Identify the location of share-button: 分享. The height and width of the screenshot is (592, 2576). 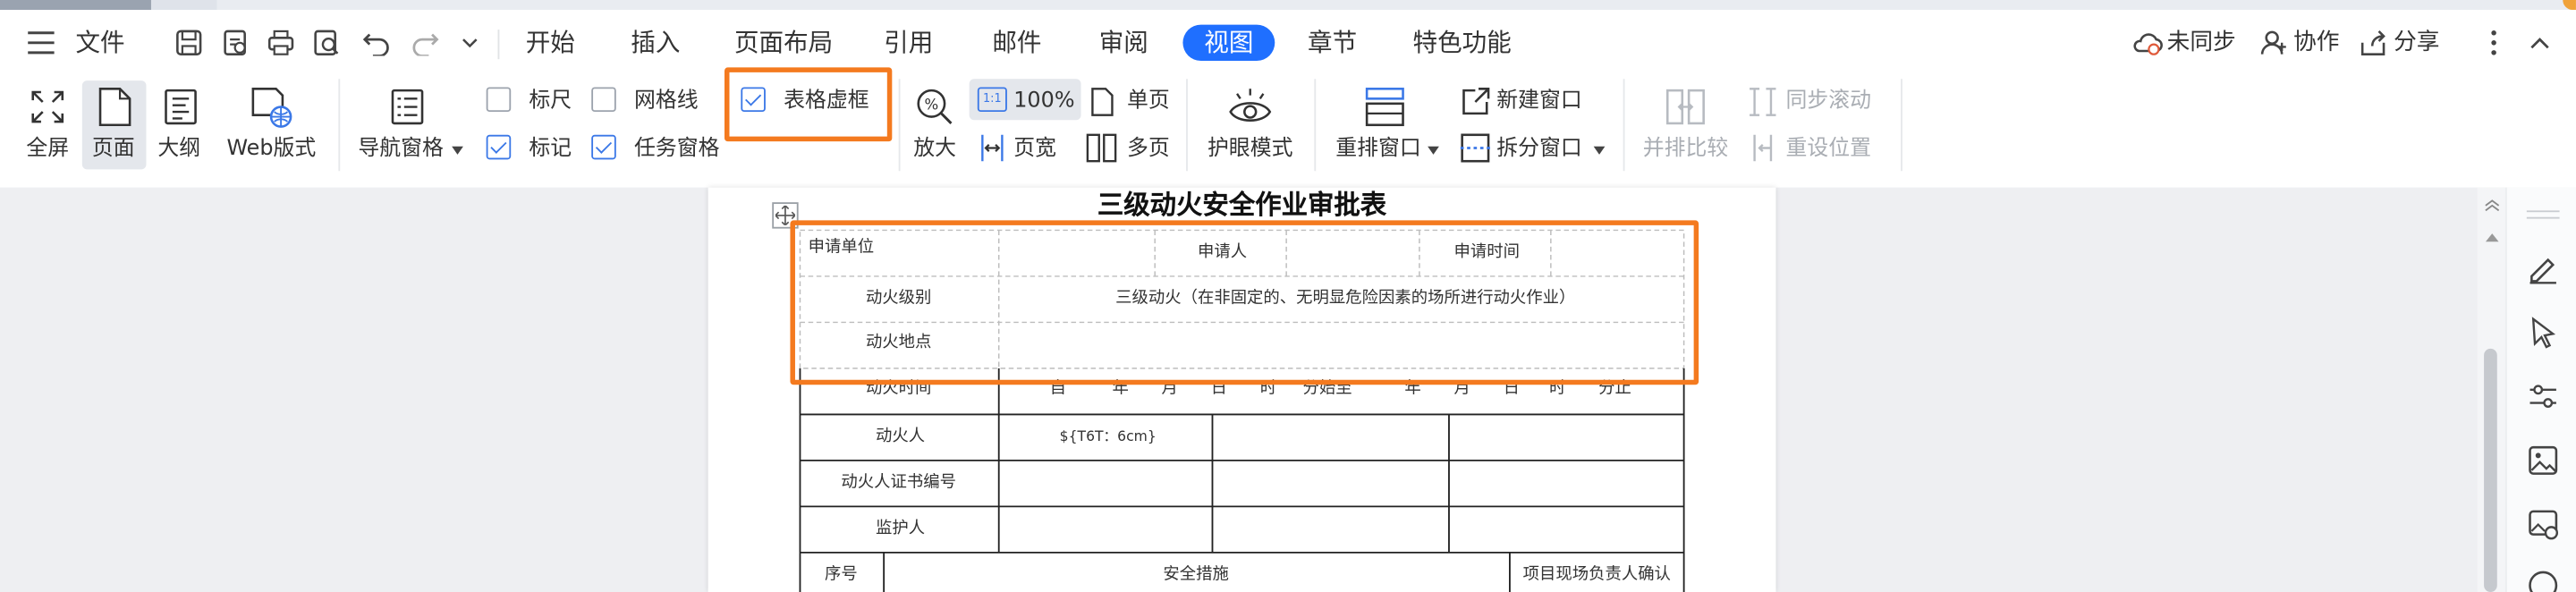
(2416, 43).